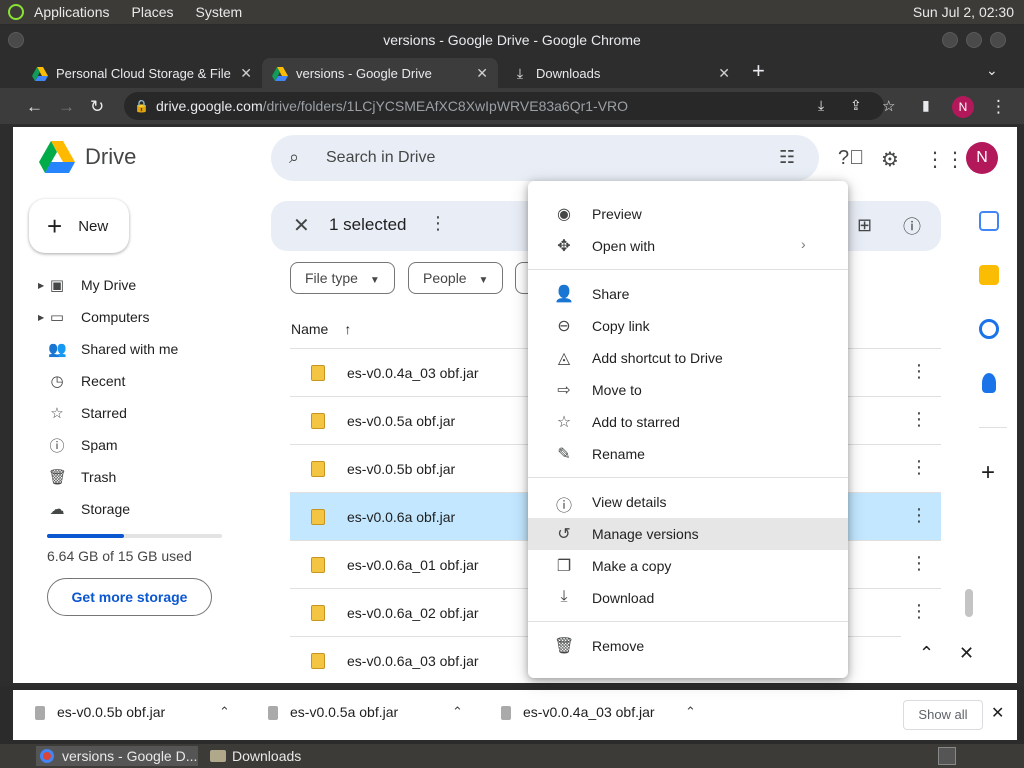 The height and width of the screenshot is (768, 1024). What do you see at coordinates (688, 566) in the screenshot?
I see `menu-item-make-a-copy: ❐ Make a copy` at bounding box center [688, 566].